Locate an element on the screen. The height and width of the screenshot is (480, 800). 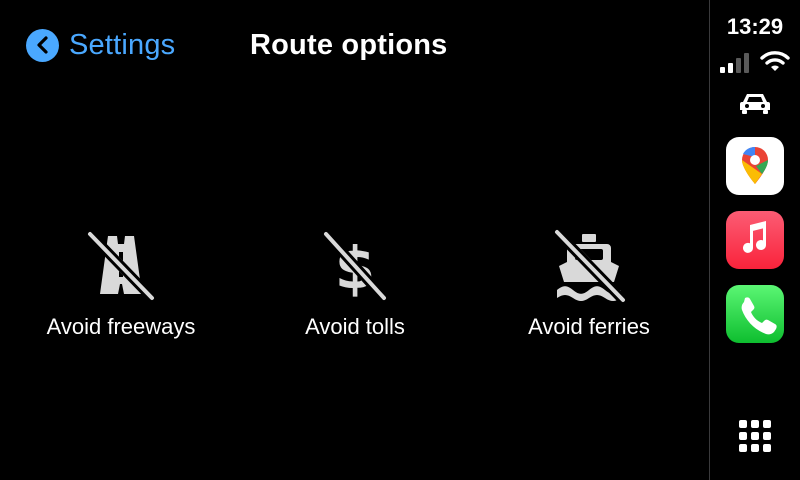
cellular-signal-icon is located at coordinates (734, 63).